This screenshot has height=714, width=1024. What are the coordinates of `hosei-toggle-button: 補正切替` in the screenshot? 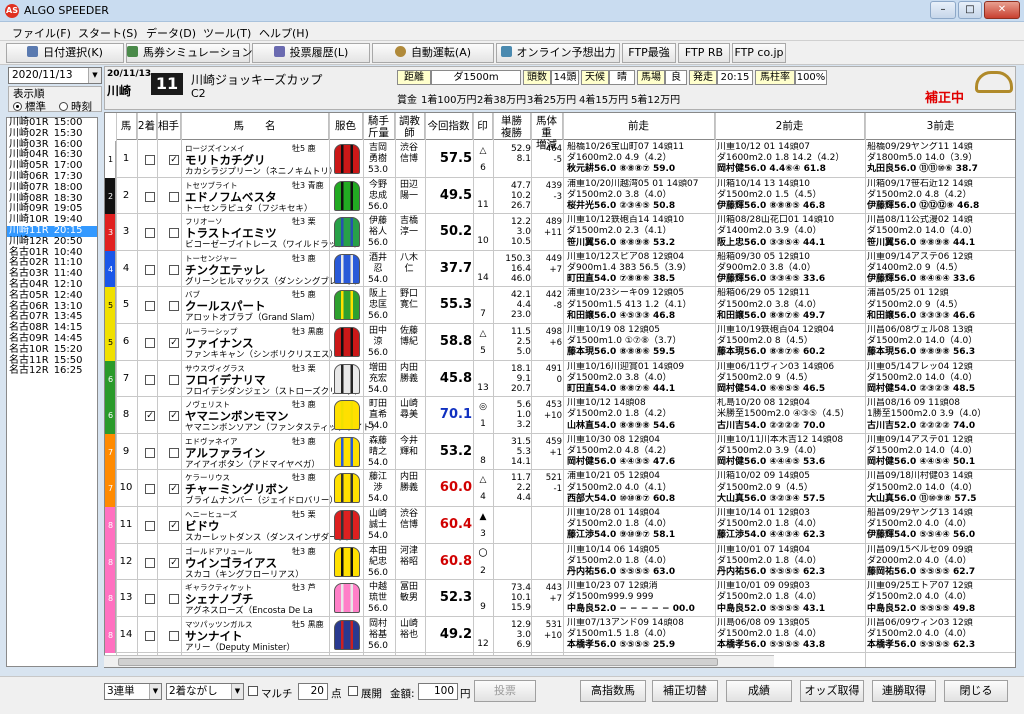 It's located at (685, 691).